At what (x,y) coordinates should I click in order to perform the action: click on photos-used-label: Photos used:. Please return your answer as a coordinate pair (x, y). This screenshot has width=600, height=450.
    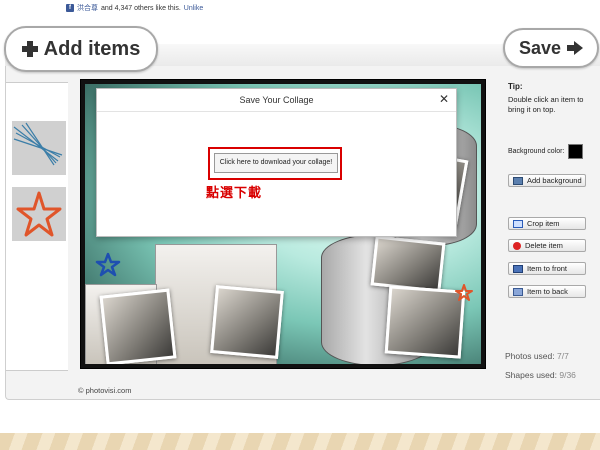
    Looking at the image, I should click on (530, 356).